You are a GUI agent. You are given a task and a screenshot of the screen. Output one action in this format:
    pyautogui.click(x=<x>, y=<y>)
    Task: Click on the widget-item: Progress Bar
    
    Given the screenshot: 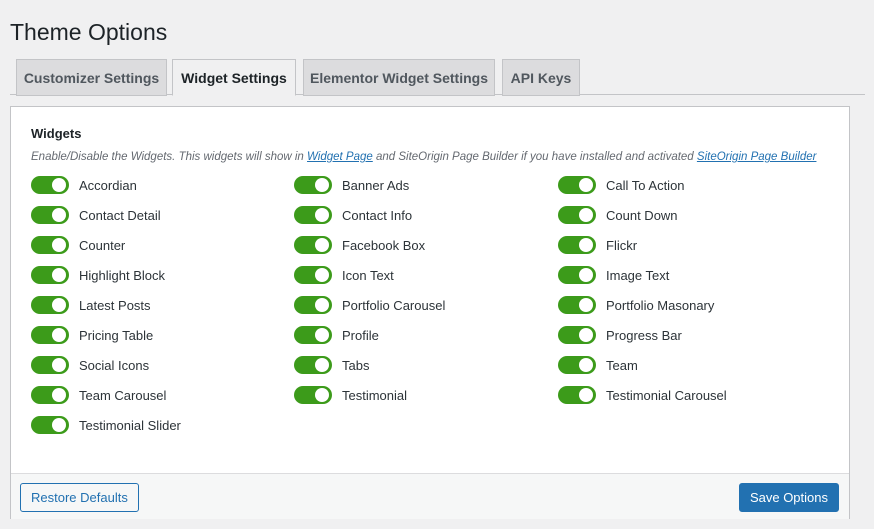 What is the action you would take?
    pyautogui.click(x=620, y=335)
    